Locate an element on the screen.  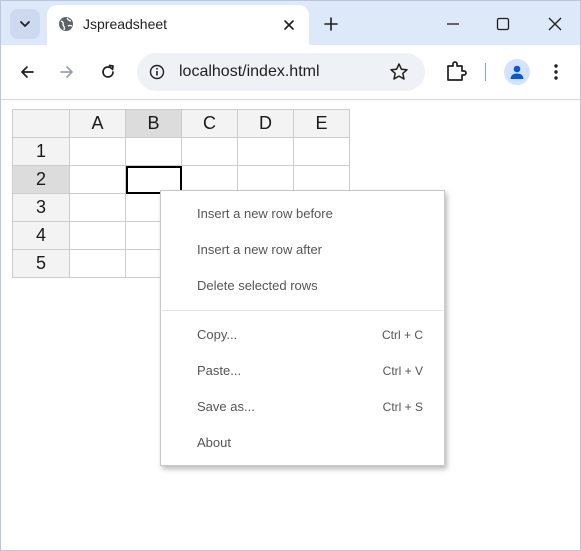
browser-toolbar: localhost/index.html is located at coordinates (290, 72).